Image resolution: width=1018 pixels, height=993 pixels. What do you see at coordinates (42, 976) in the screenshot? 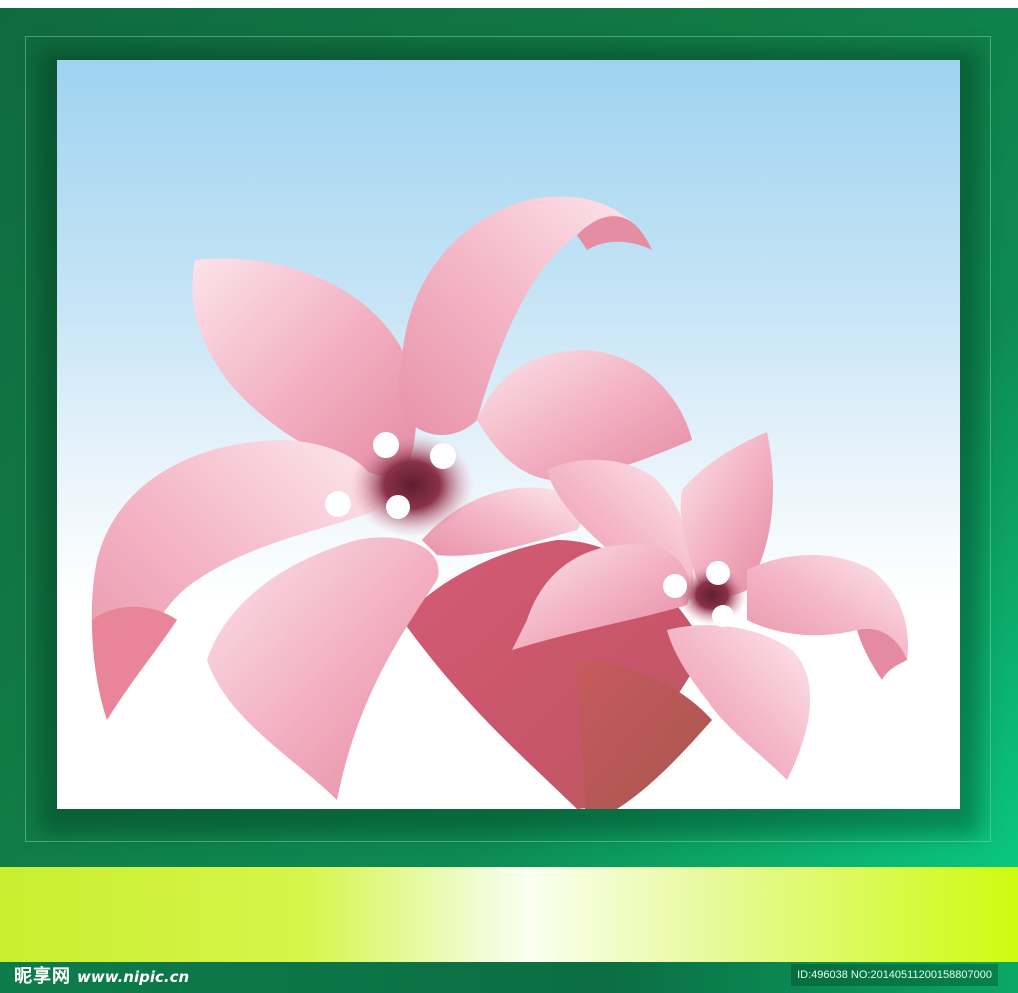
I see `site-name: 昵享网` at bounding box center [42, 976].